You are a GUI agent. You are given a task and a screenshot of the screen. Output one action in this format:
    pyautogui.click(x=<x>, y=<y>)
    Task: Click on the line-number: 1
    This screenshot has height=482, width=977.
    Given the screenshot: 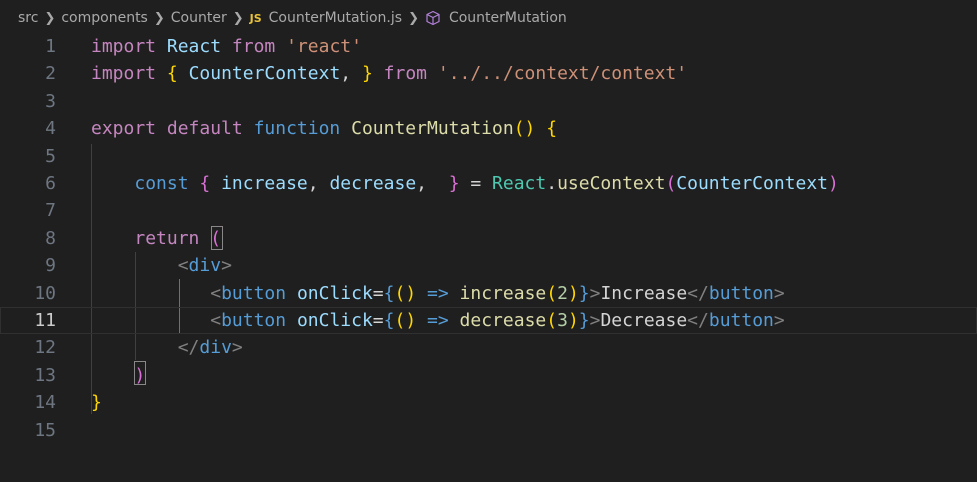 What is the action you would take?
    pyautogui.click(x=28, y=46)
    